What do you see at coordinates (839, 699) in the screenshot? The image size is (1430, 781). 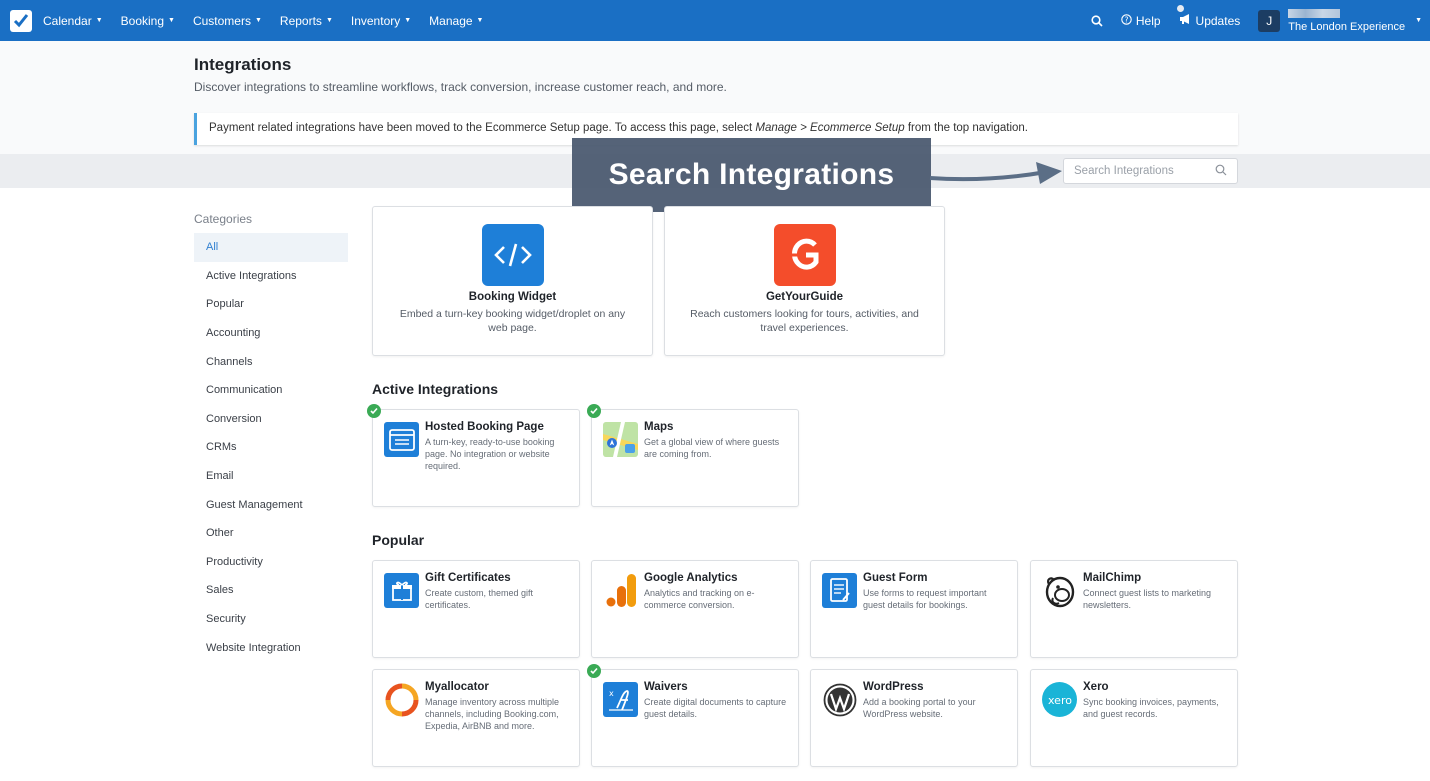 I see `wordpress-icon` at bounding box center [839, 699].